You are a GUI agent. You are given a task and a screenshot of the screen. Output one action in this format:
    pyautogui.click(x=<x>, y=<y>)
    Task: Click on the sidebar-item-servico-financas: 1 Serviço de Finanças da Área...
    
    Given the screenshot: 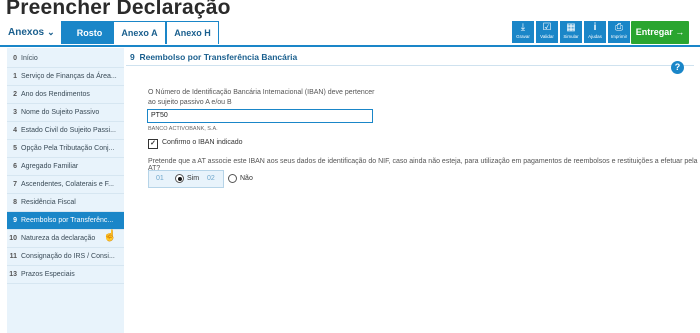 What is the action you would take?
    pyautogui.click(x=65, y=77)
    